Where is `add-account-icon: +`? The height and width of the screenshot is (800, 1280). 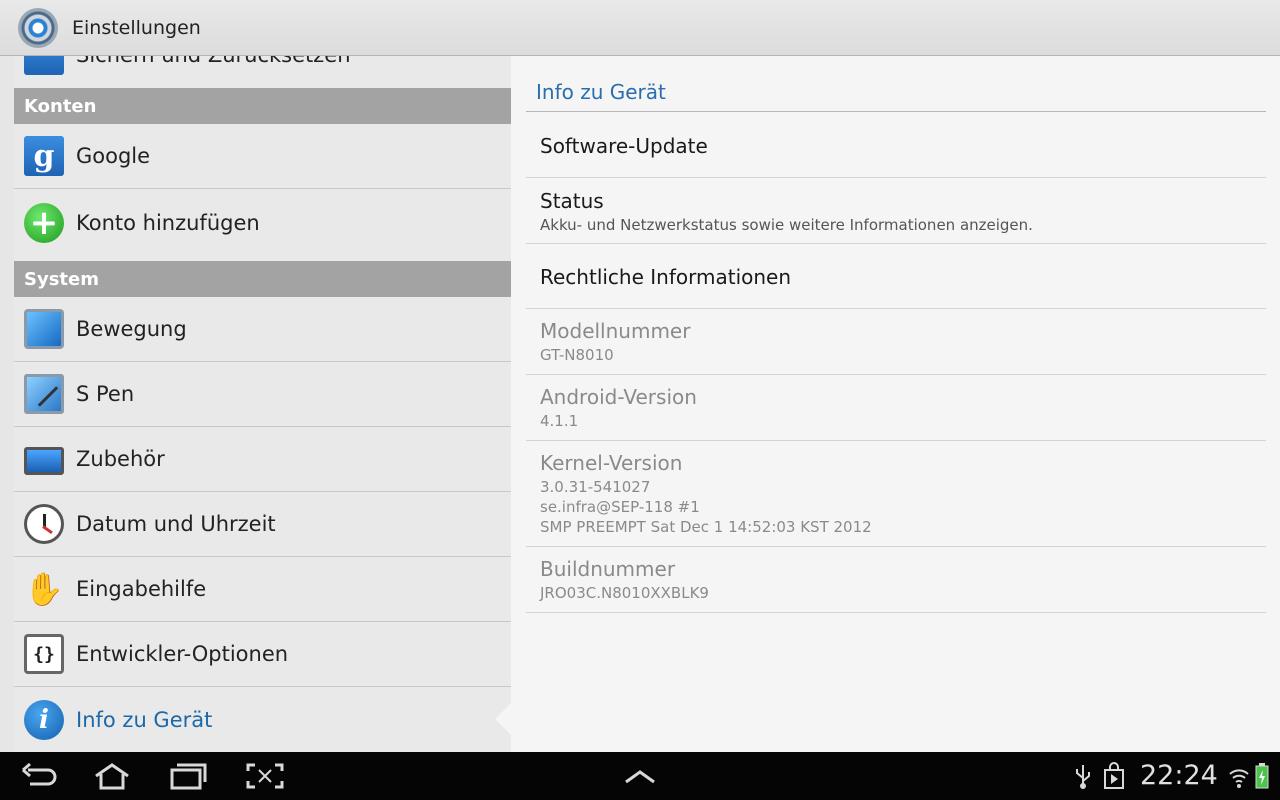 add-account-icon: + is located at coordinates (44, 222).